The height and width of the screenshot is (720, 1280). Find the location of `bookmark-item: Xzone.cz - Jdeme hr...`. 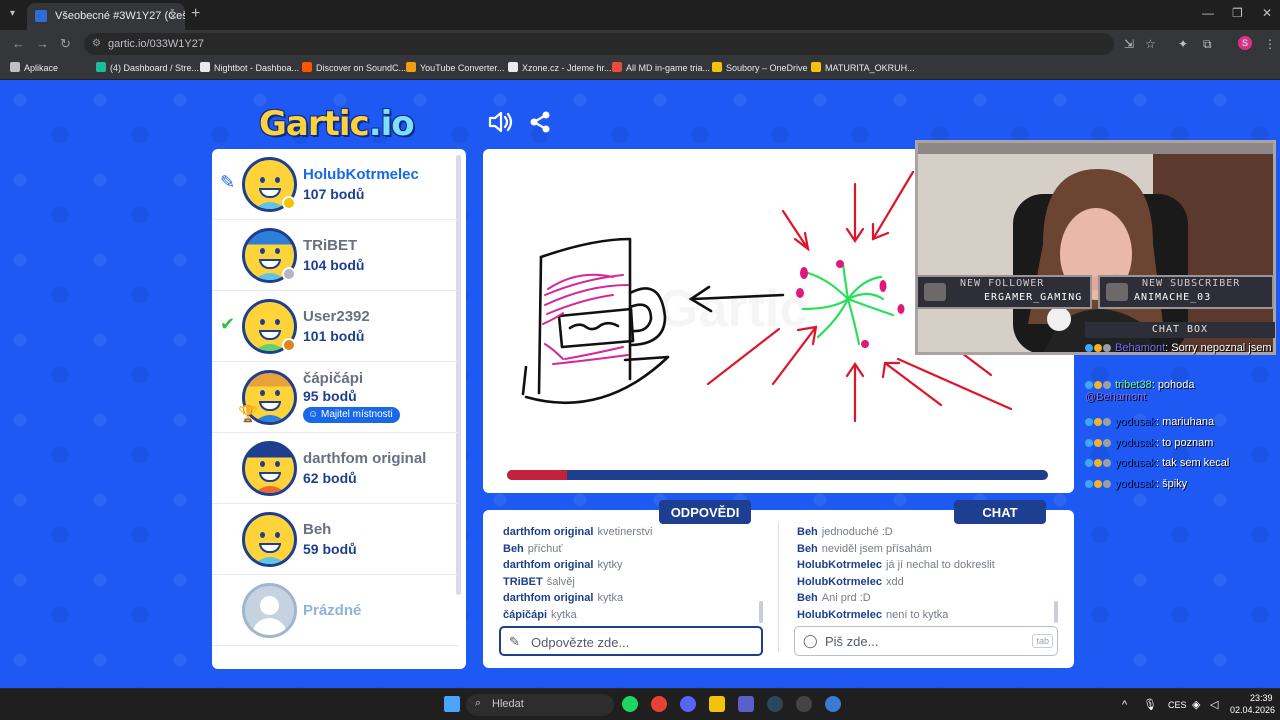

bookmark-item: Xzone.cz - Jdeme hr... is located at coordinates (560, 67).